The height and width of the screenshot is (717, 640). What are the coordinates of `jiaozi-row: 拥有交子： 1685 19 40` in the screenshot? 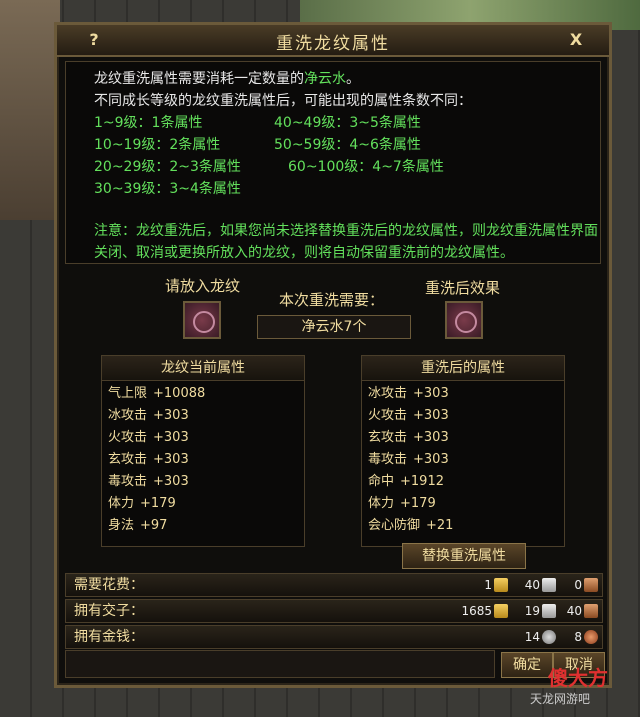 It's located at (334, 611).